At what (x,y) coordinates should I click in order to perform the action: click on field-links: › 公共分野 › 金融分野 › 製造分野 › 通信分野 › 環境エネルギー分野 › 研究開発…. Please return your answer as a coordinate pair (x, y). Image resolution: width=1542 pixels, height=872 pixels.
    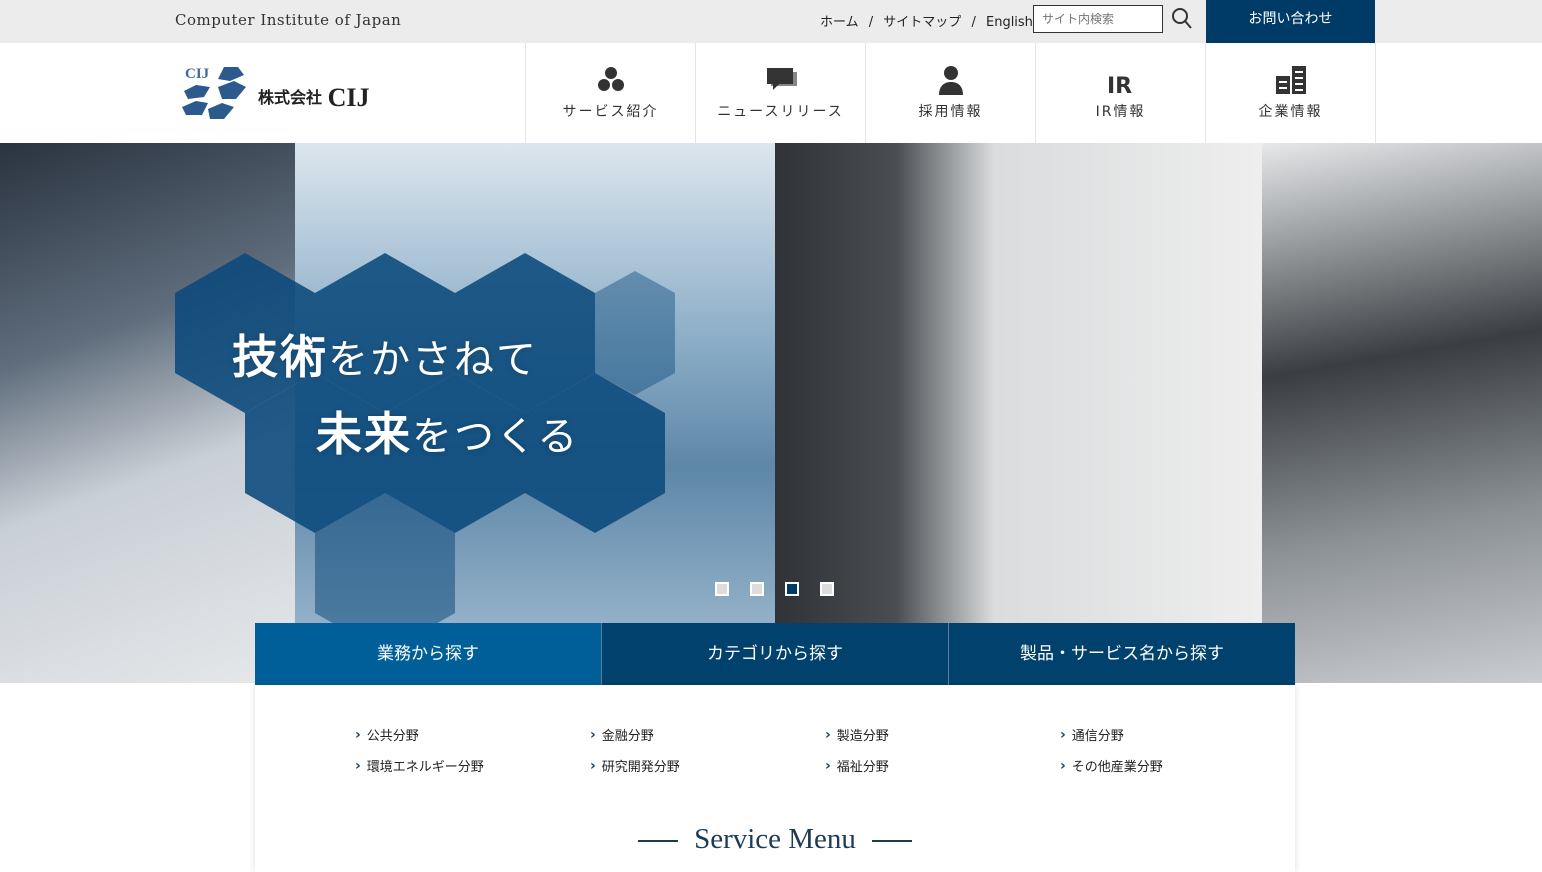
    Looking at the image, I should click on (825, 750).